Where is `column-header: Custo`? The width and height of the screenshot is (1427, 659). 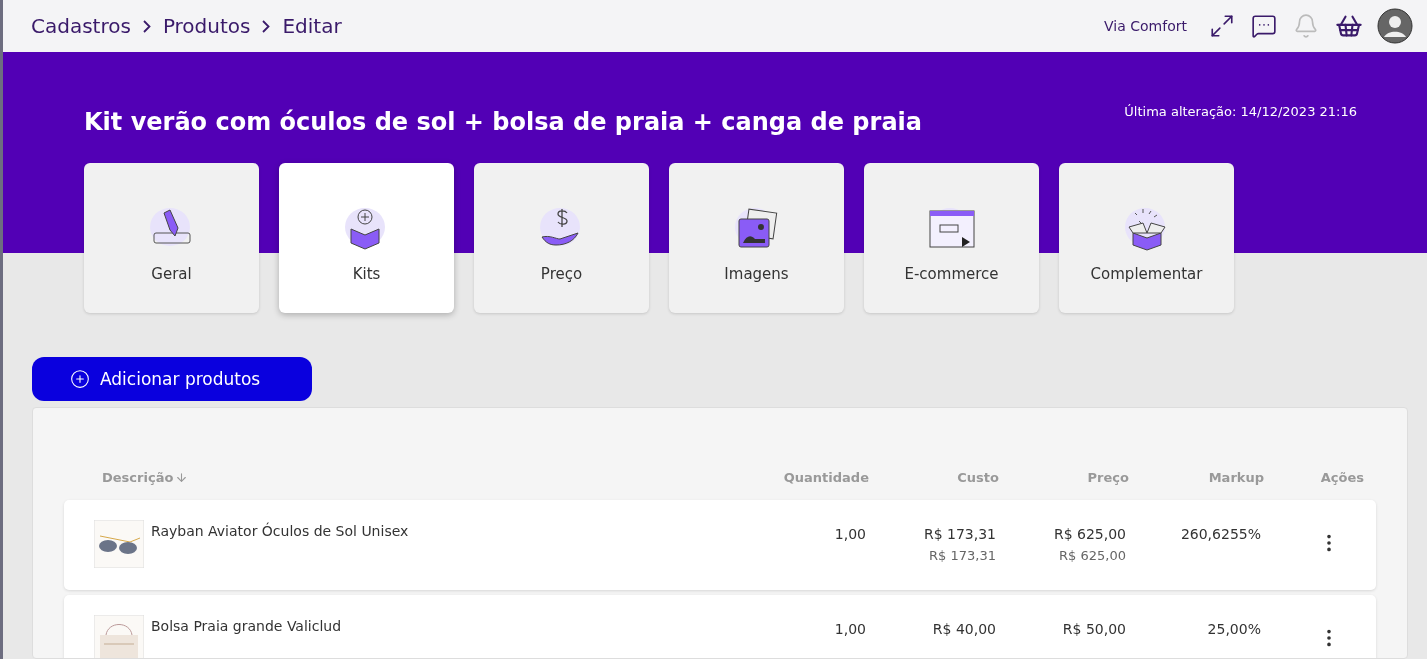
column-header: Custo is located at coordinates (977, 477).